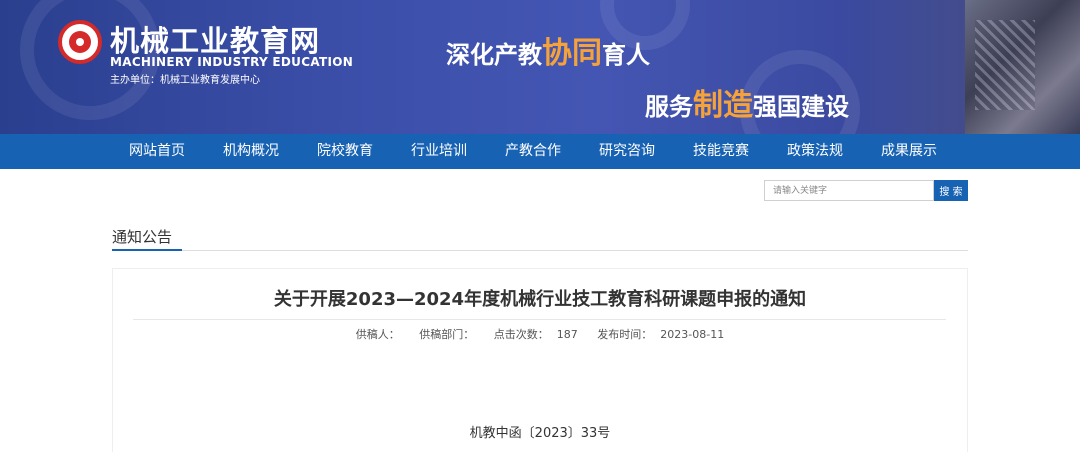  Describe the element at coordinates (849, 190) in the screenshot. I see `search-input` at that location.